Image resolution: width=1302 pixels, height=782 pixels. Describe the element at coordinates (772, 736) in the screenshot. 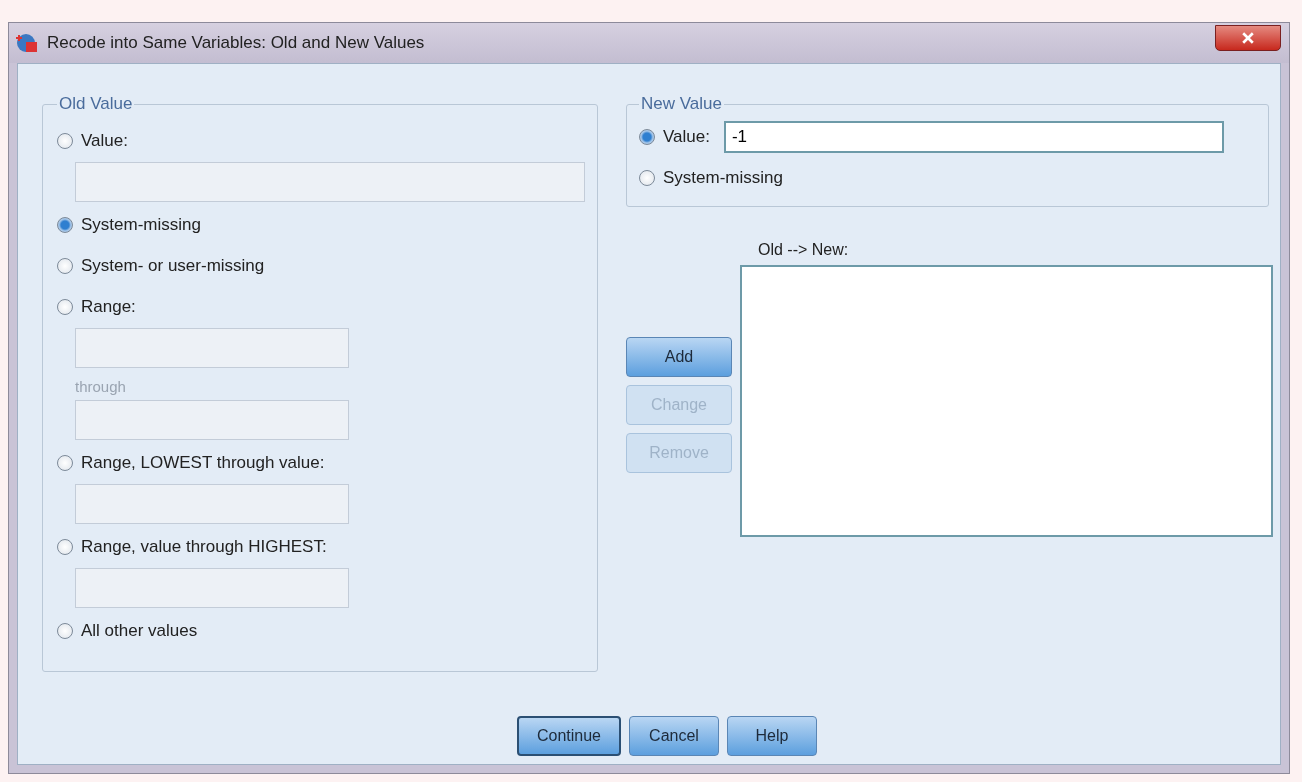

I see `dialog-button: Help` at that location.